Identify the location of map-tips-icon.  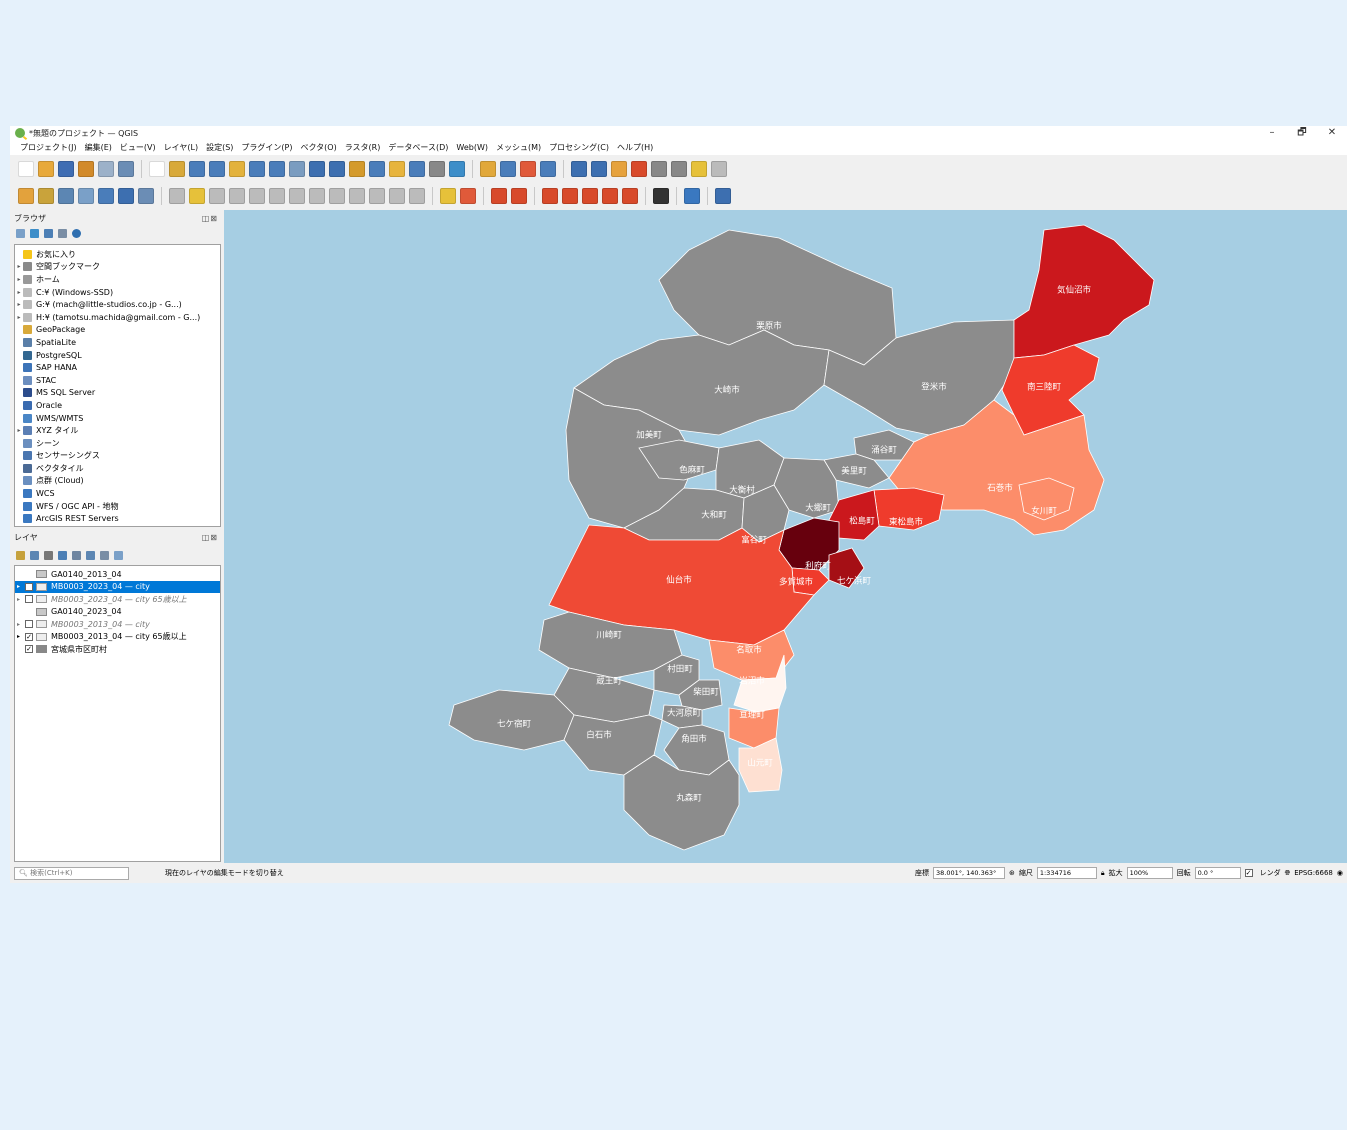
(699, 169).